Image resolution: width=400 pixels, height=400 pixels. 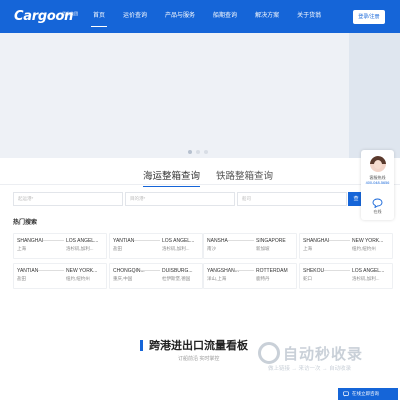 I want to click on consult-label: 在线立即咨询, so click(x=365, y=393).